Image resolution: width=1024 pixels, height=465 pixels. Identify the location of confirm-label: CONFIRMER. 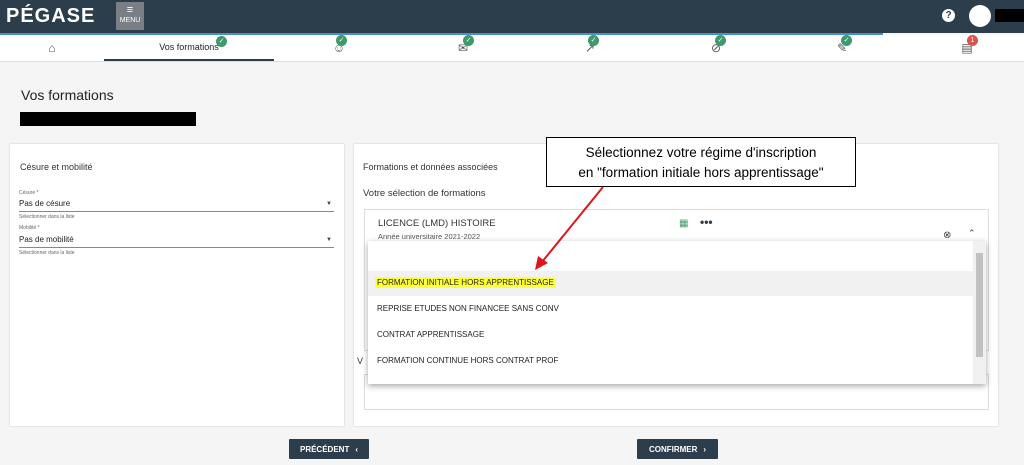
(673, 449).